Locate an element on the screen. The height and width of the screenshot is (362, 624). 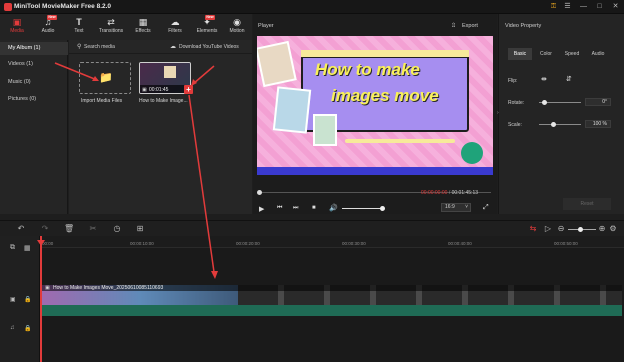
annotation-arrow-to-import is located at coordinates (76, 71).